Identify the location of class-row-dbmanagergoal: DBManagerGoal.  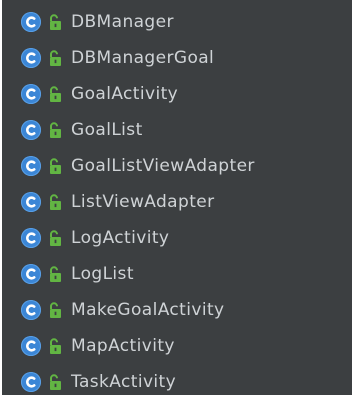
(177, 58).